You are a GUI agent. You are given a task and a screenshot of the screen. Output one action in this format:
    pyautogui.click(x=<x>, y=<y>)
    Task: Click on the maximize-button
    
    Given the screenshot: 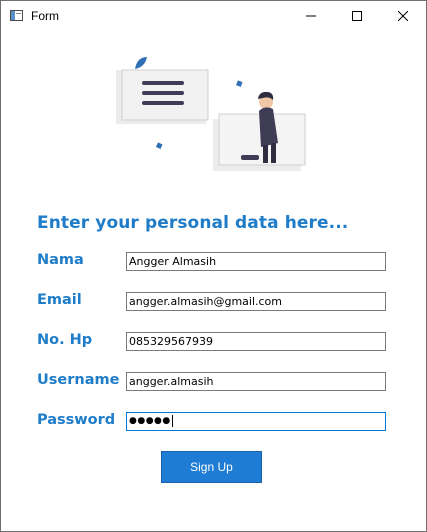 What is the action you would take?
    pyautogui.click(x=357, y=16)
    